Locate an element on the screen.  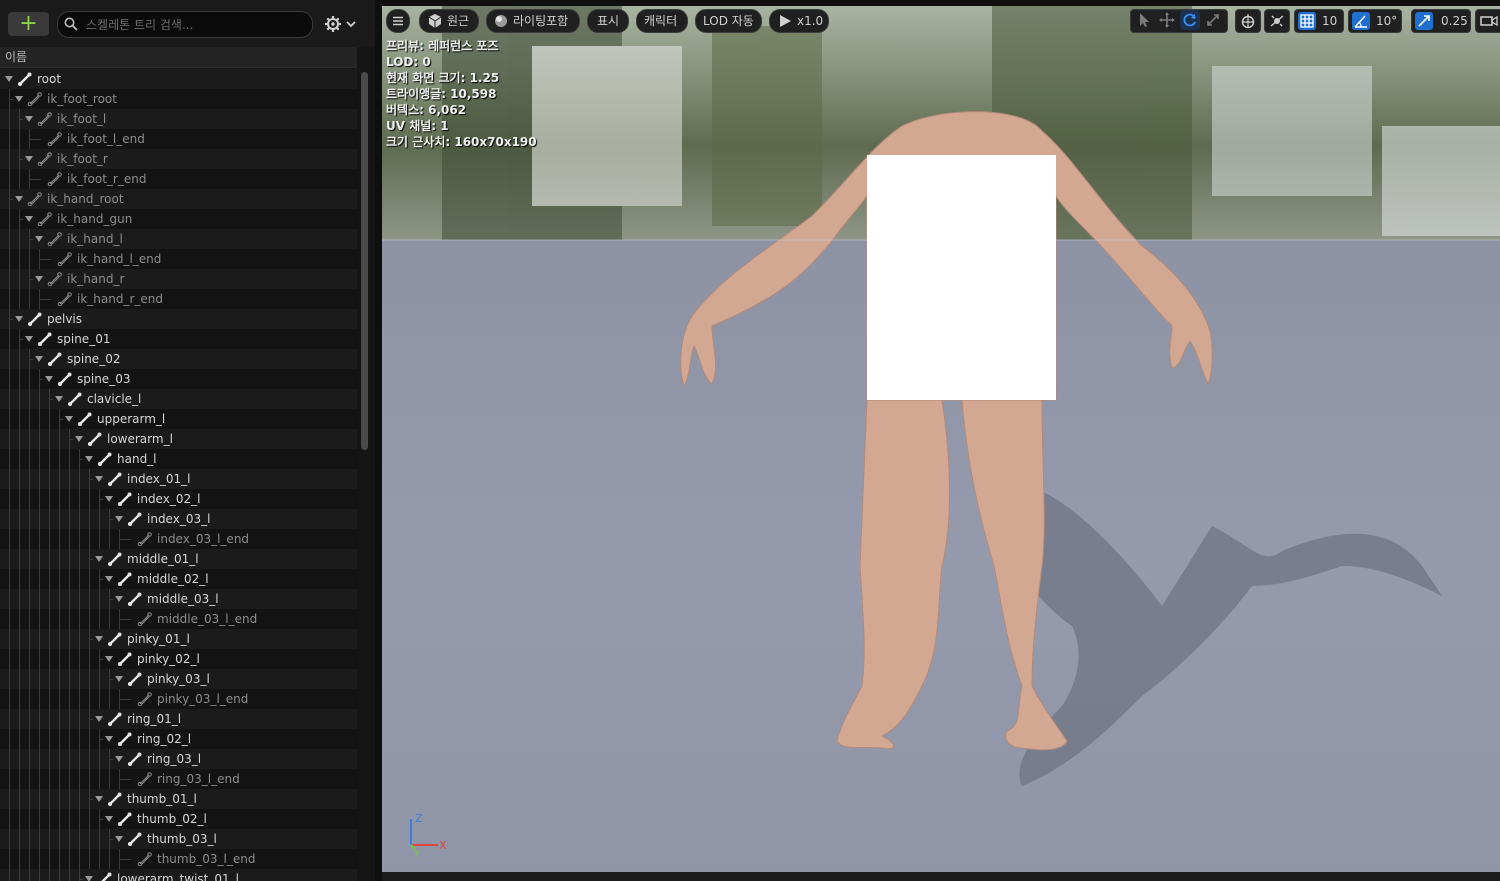
bone-row: root is located at coordinates (178, 79).